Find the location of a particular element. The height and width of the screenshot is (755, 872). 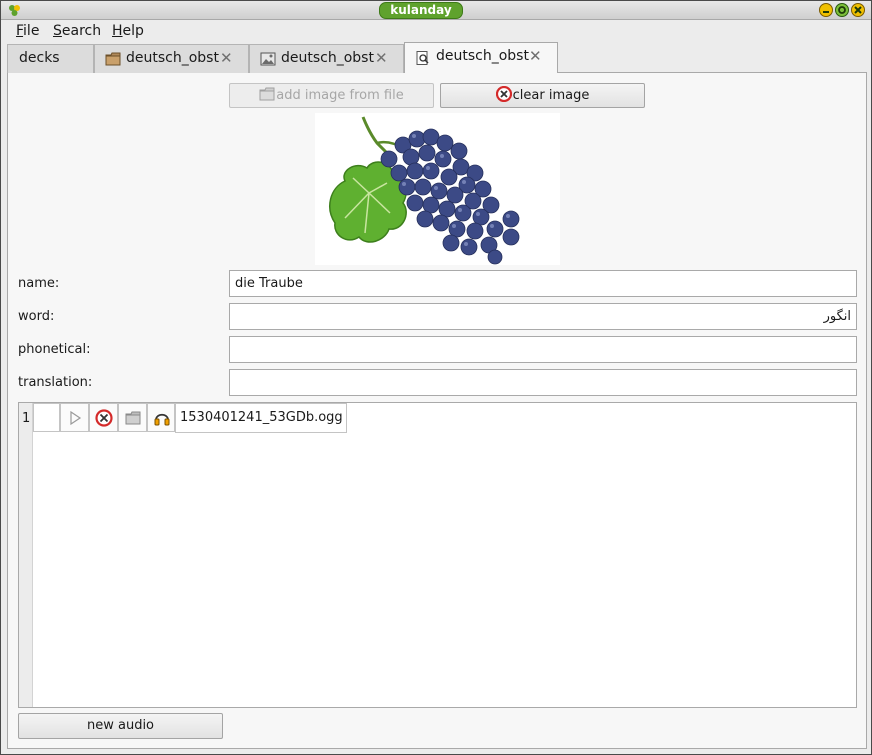

audio-filename: 1530401241_53GDb.ogg is located at coordinates (261, 418).